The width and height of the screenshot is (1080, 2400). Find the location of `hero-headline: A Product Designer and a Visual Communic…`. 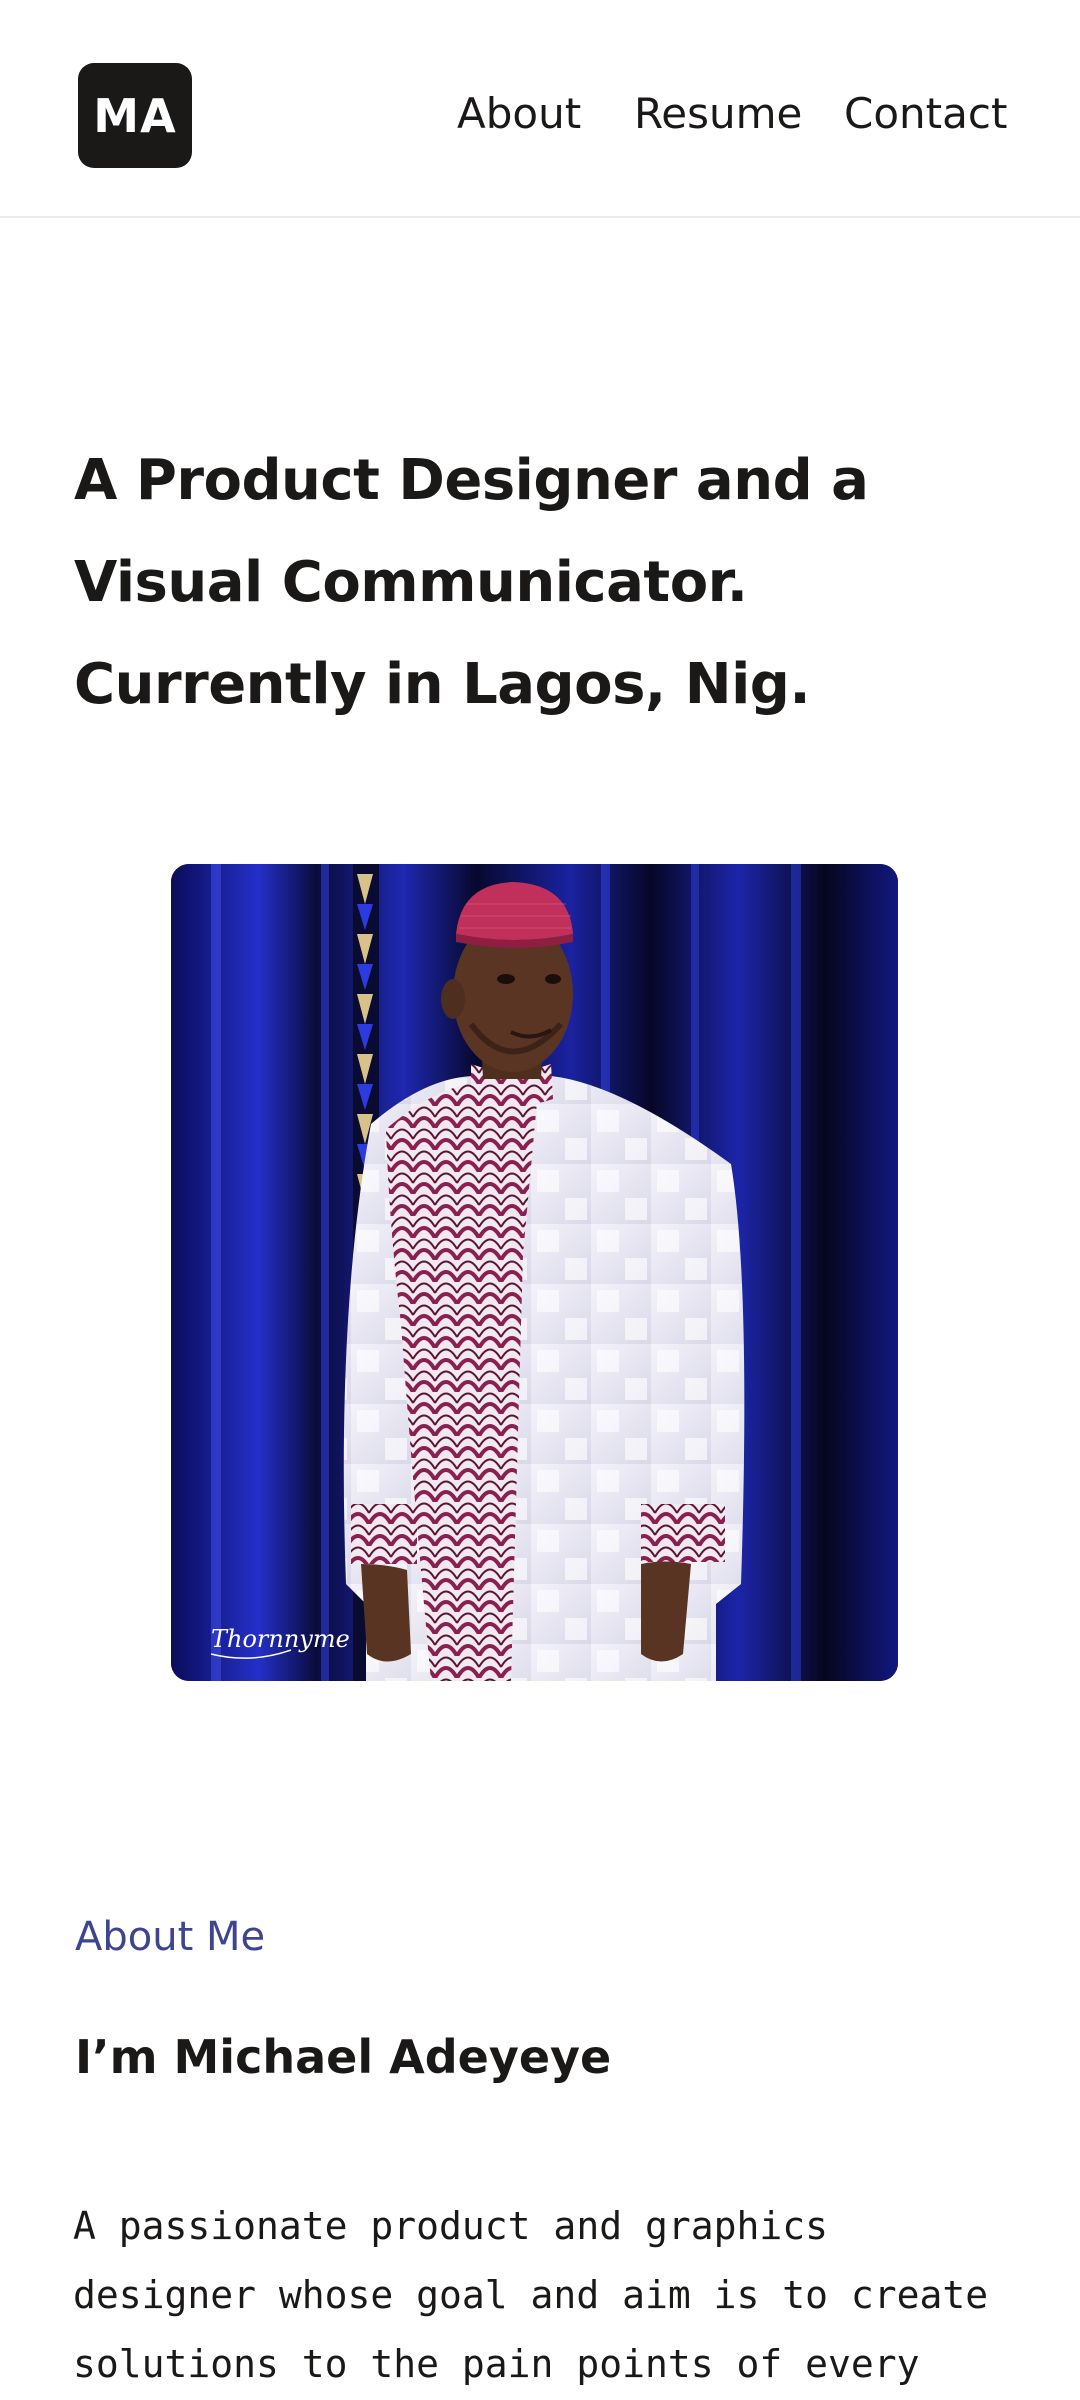

hero-headline: A Product Designer and a Visual Communic… is located at coordinates (544, 583).